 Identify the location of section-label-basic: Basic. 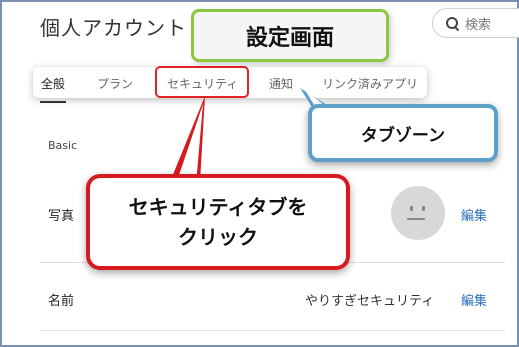
(63, 145).